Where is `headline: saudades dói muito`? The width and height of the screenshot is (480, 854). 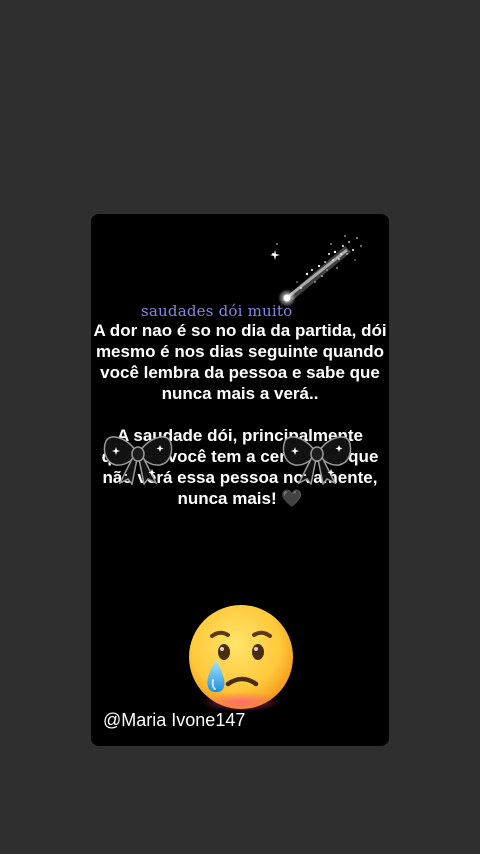 headline: saudades dói muito is located at coordinates (217, 311).